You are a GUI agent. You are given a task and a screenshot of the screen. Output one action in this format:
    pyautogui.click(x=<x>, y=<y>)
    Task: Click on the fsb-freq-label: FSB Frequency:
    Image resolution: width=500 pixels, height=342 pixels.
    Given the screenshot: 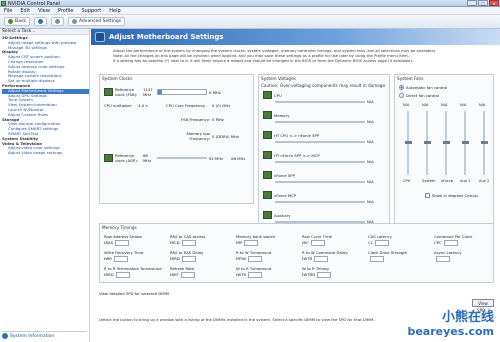 What is the action you would take?
    pyautogui.click(x=195, y=119)
    